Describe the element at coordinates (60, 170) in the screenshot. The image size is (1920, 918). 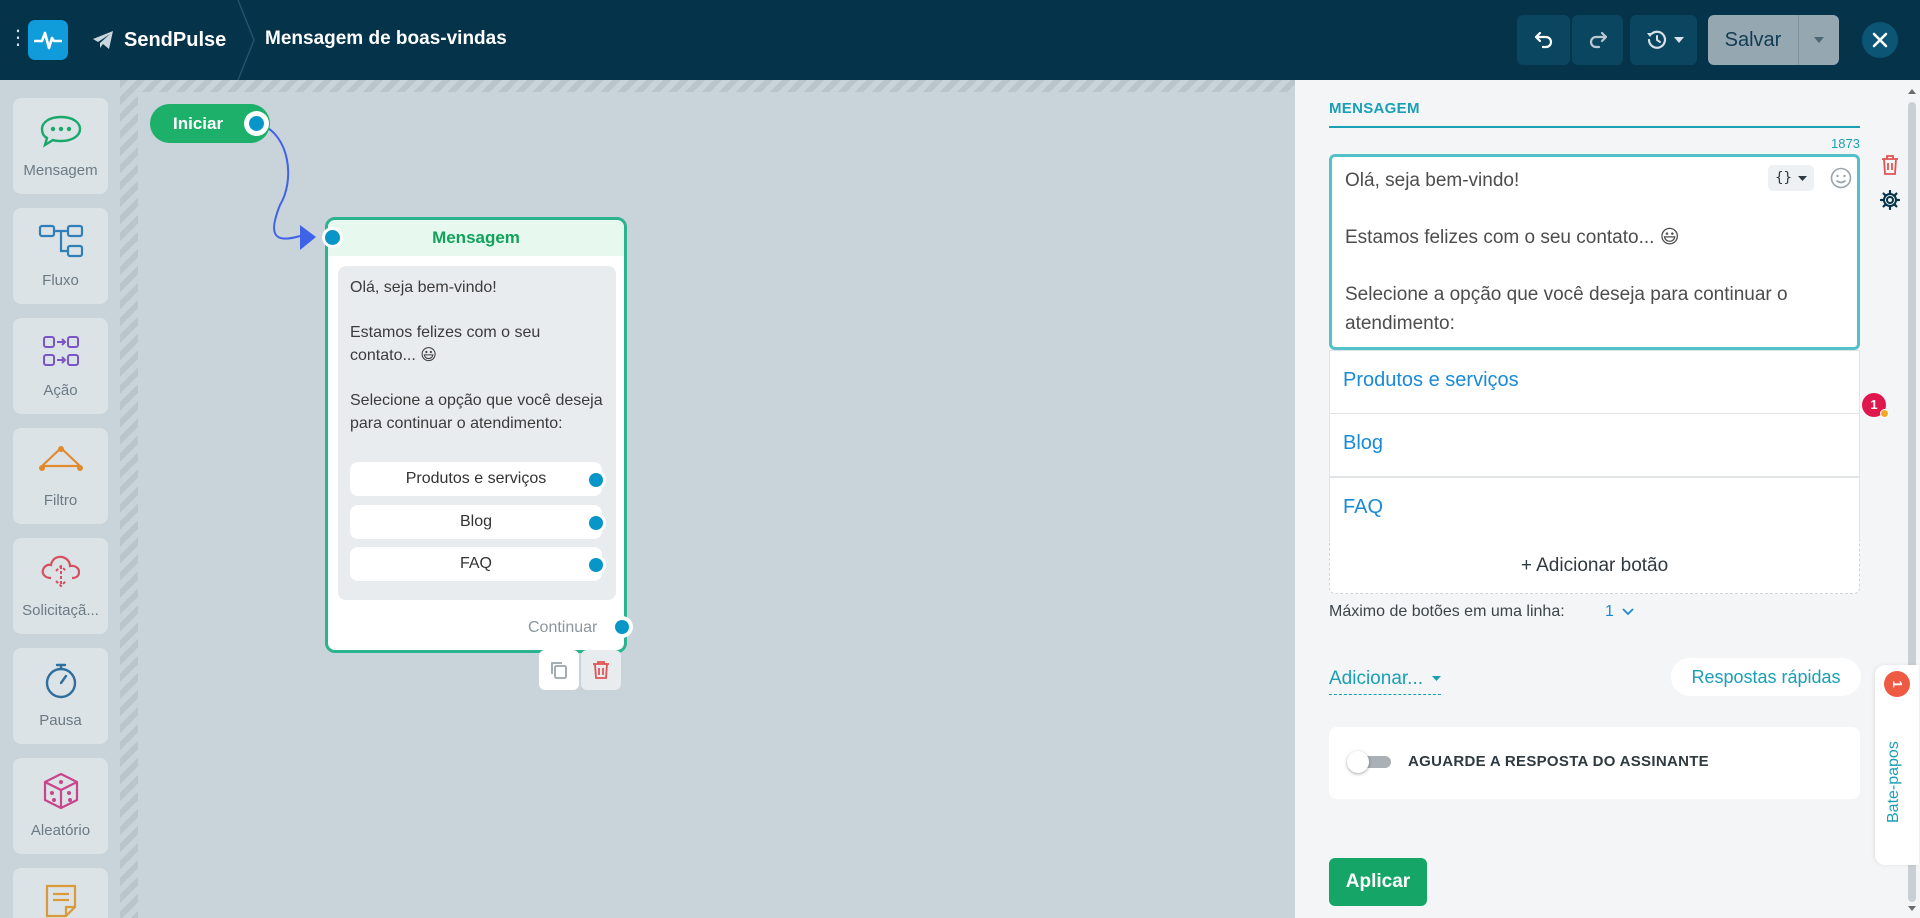
I see `sidebar-item-label: Mensagem` at that location.